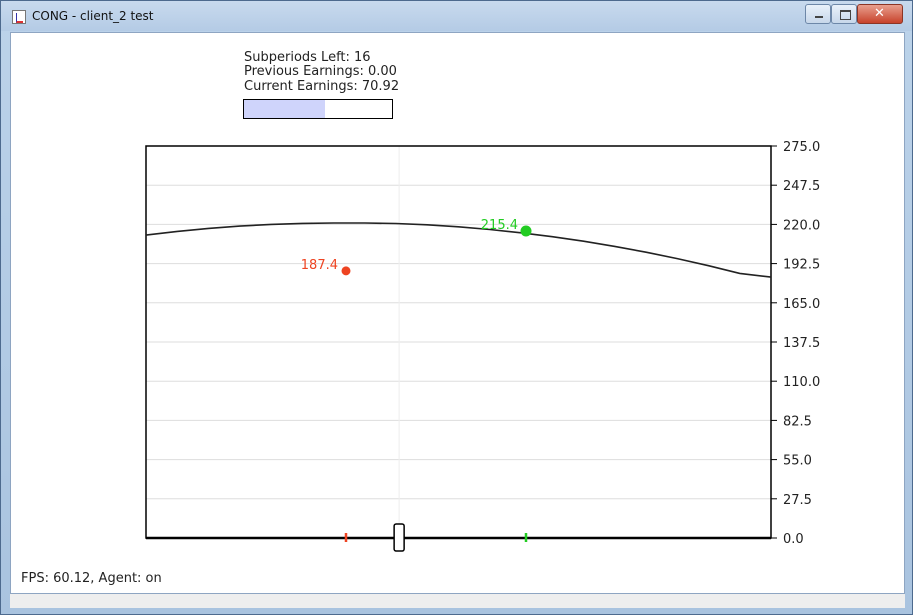 This screenshot has width=913, height=615. I want to click on minimize-button, so click(818, 14).